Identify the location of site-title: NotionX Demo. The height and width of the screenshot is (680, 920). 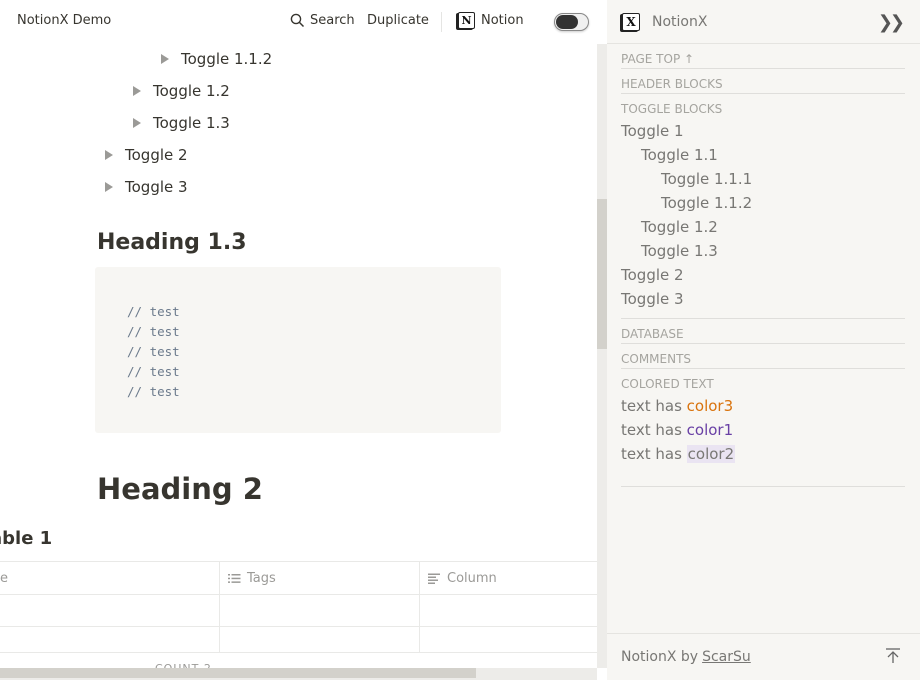
(64, 20).